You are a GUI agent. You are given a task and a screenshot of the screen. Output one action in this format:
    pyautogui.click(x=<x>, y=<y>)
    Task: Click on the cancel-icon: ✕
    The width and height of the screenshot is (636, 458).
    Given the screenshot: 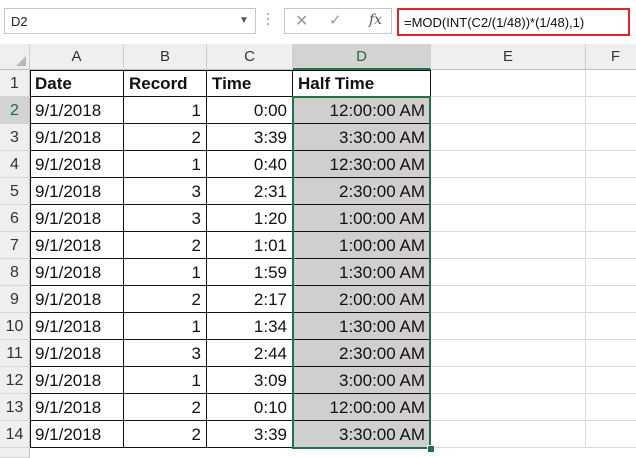 What is the action you would take?
    pyautogui.click(x=301, y=21)
    